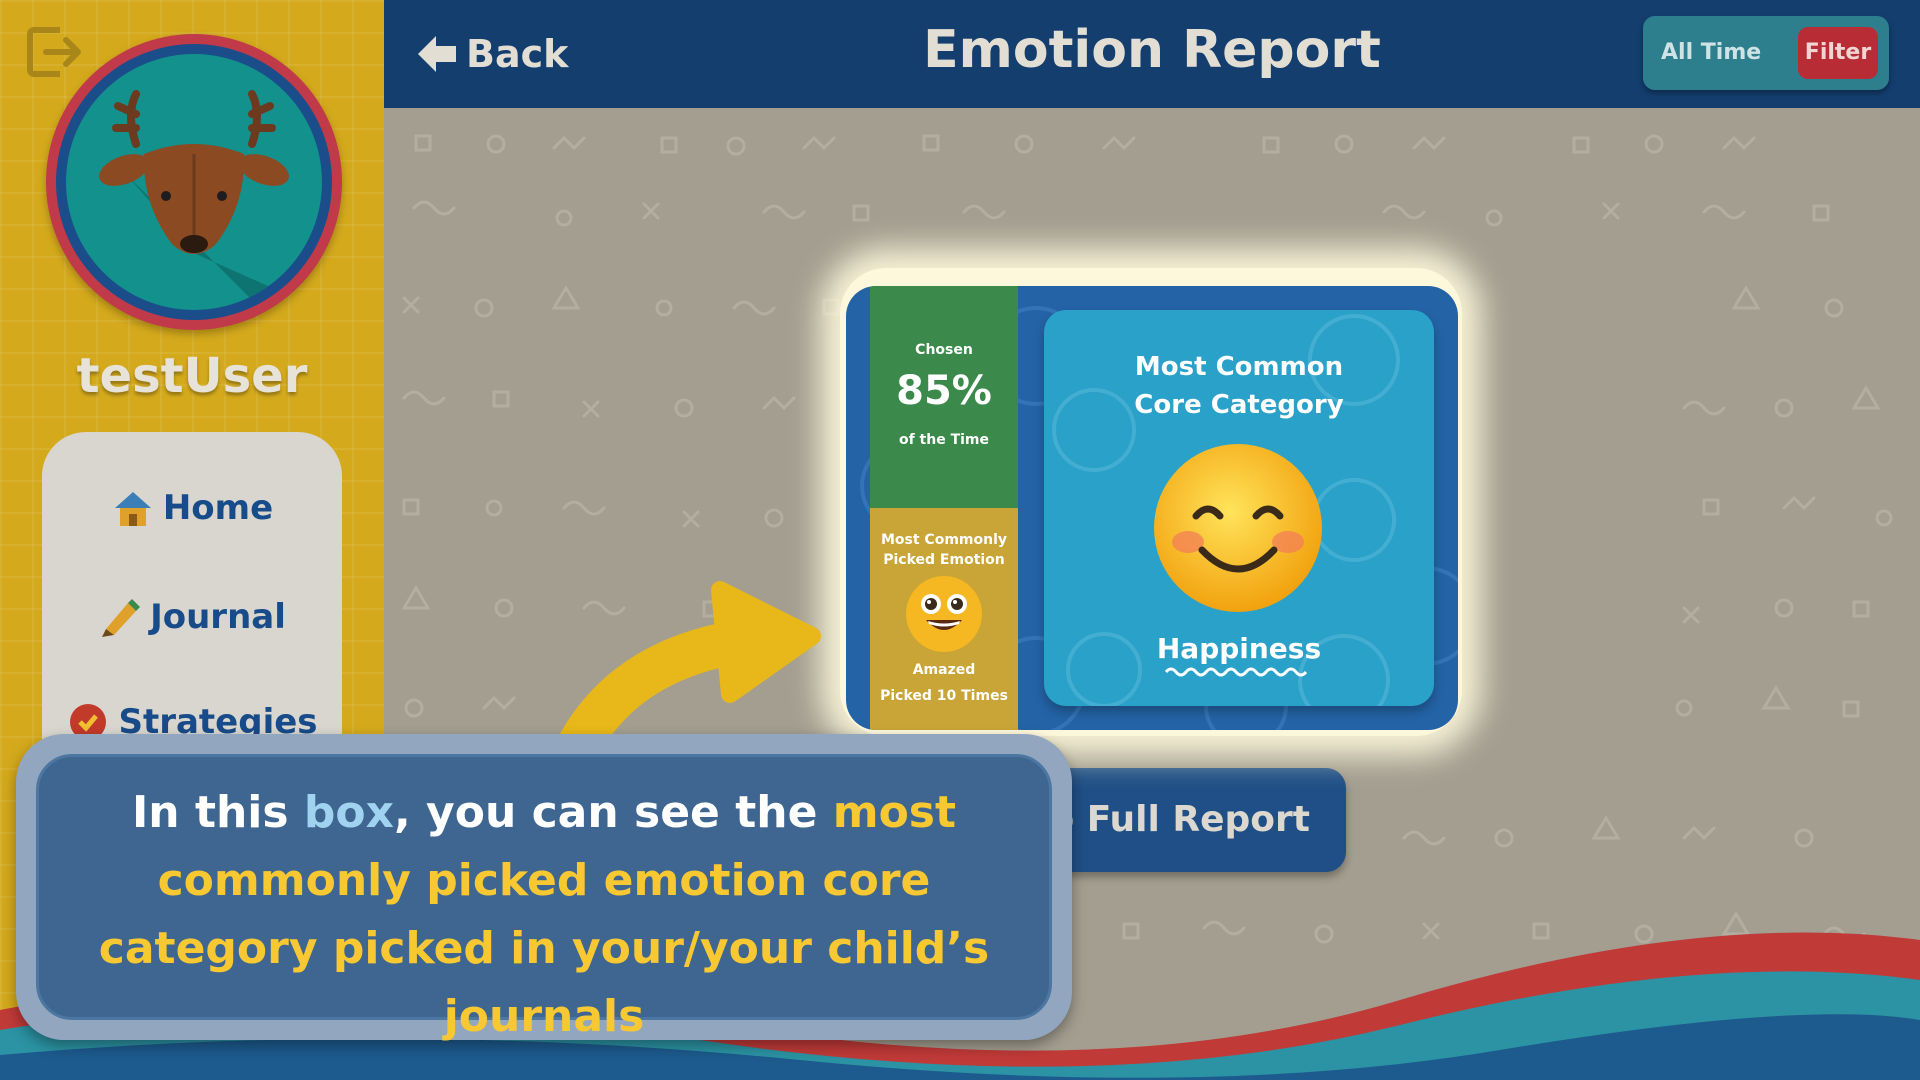 This screenshot has width=1920, height=1080. Describe the element at coordinates (1711, 53) in the screenshot. I see `time-range-label: All Time` at that location.